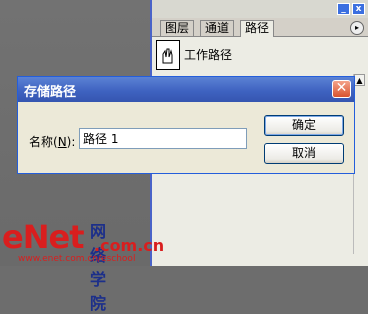 This screenshot has width=368, height=314. What do you see at coordinates (260, 55) in the screenshot?
I see `path-list-item: 工作路径` at bounding box center [260, 55].